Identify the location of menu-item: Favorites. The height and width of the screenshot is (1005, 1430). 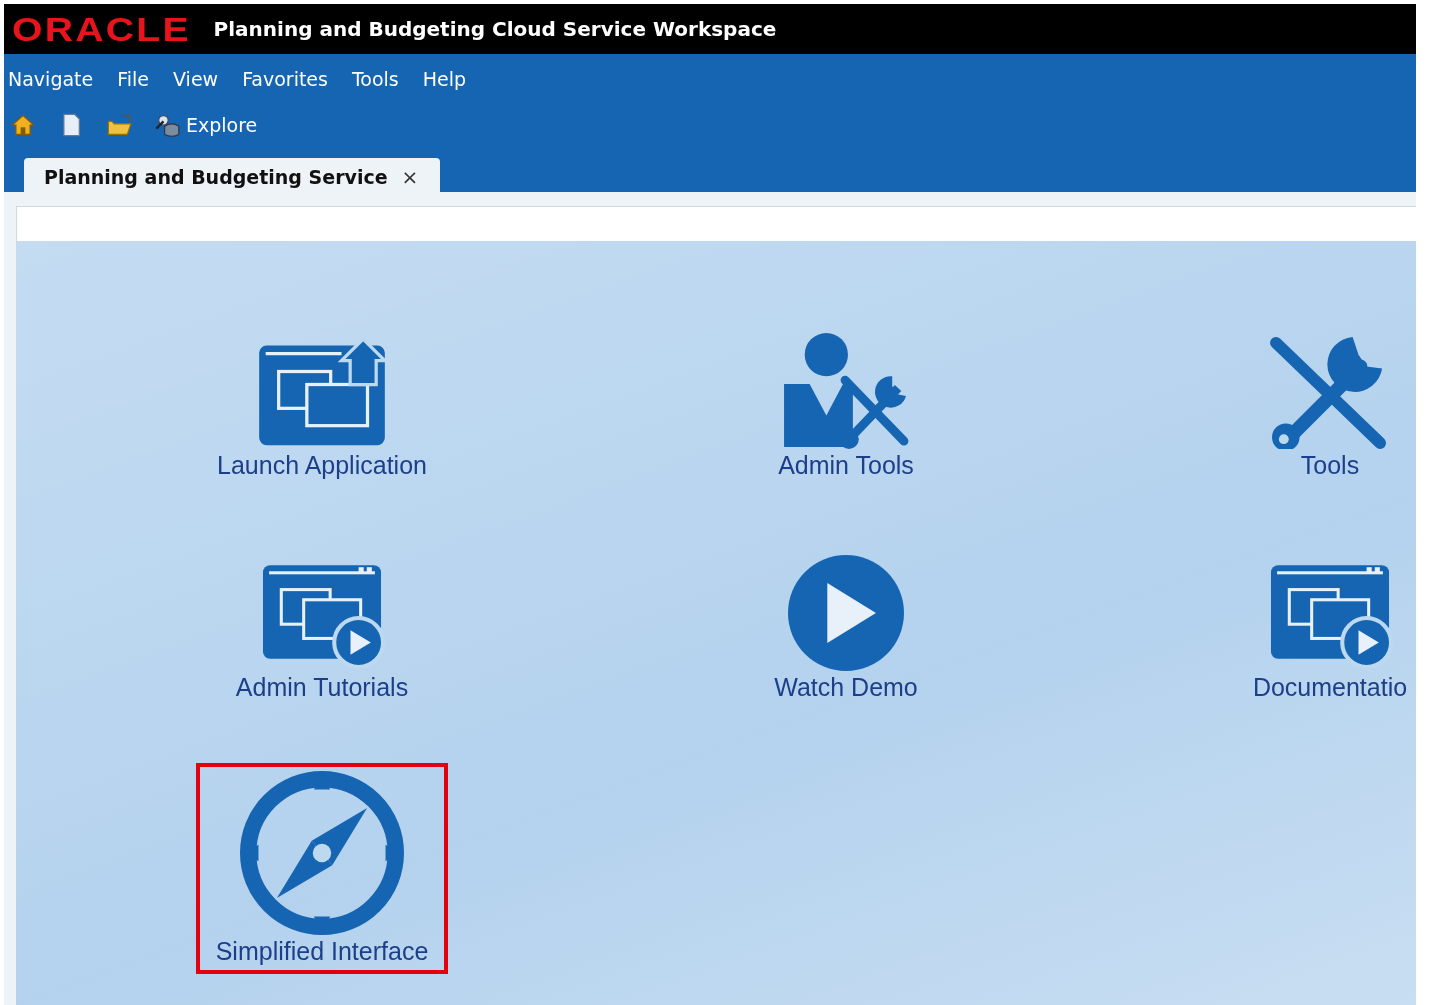
(285, 85).